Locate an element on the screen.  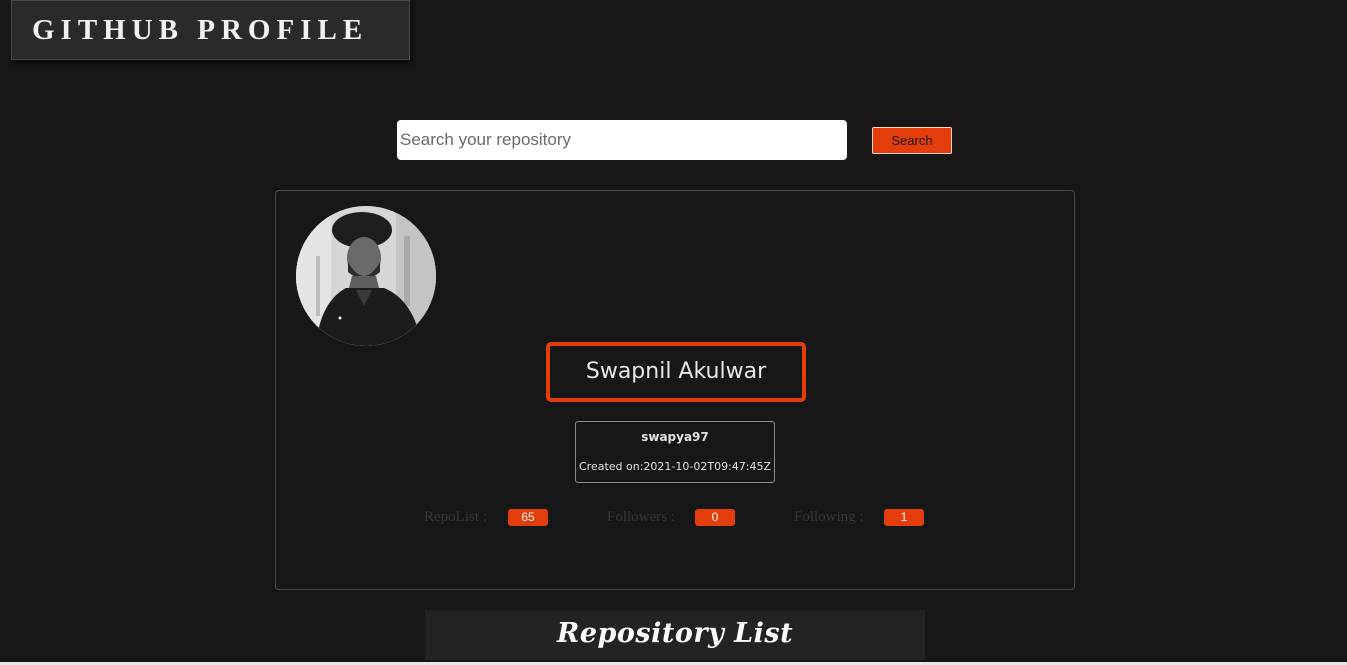
repo-count-label: RepoList : is located at coordinates (455, 517).